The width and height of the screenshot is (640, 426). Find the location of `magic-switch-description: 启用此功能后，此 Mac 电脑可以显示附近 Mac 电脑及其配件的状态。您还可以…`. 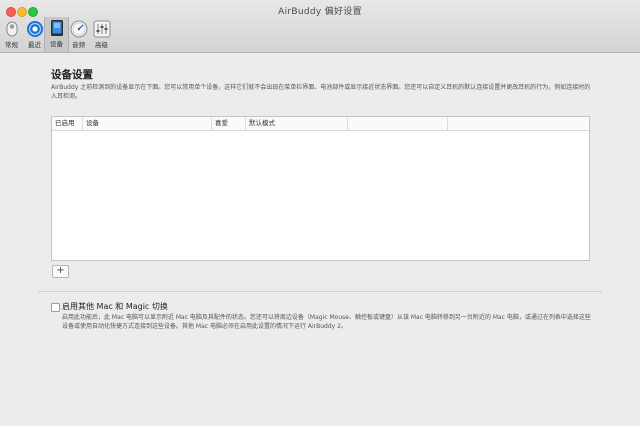

magic-switch-description: 启用此功能后，此 Mac 电脑可以显示附近 Mac 电脑及其配件的状态。您还可以… is located at coordinates (326, 322).